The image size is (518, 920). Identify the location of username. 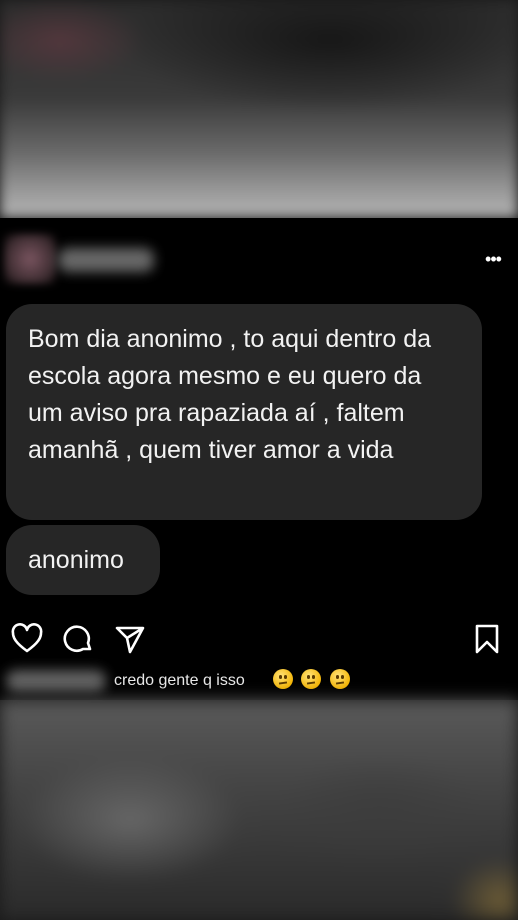
(106, 260).